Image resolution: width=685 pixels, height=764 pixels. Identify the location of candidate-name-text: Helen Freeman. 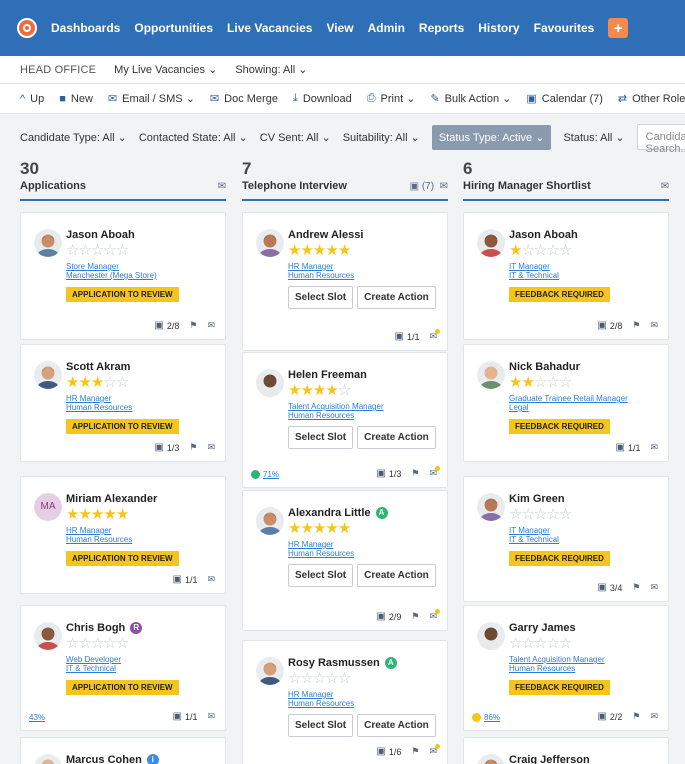
(327, 375).